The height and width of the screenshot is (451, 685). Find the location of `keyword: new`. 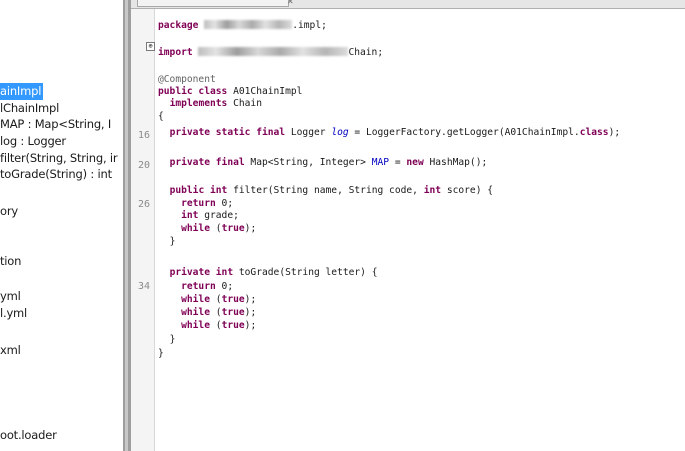

keyword: new is located at coordinates (415, 162).